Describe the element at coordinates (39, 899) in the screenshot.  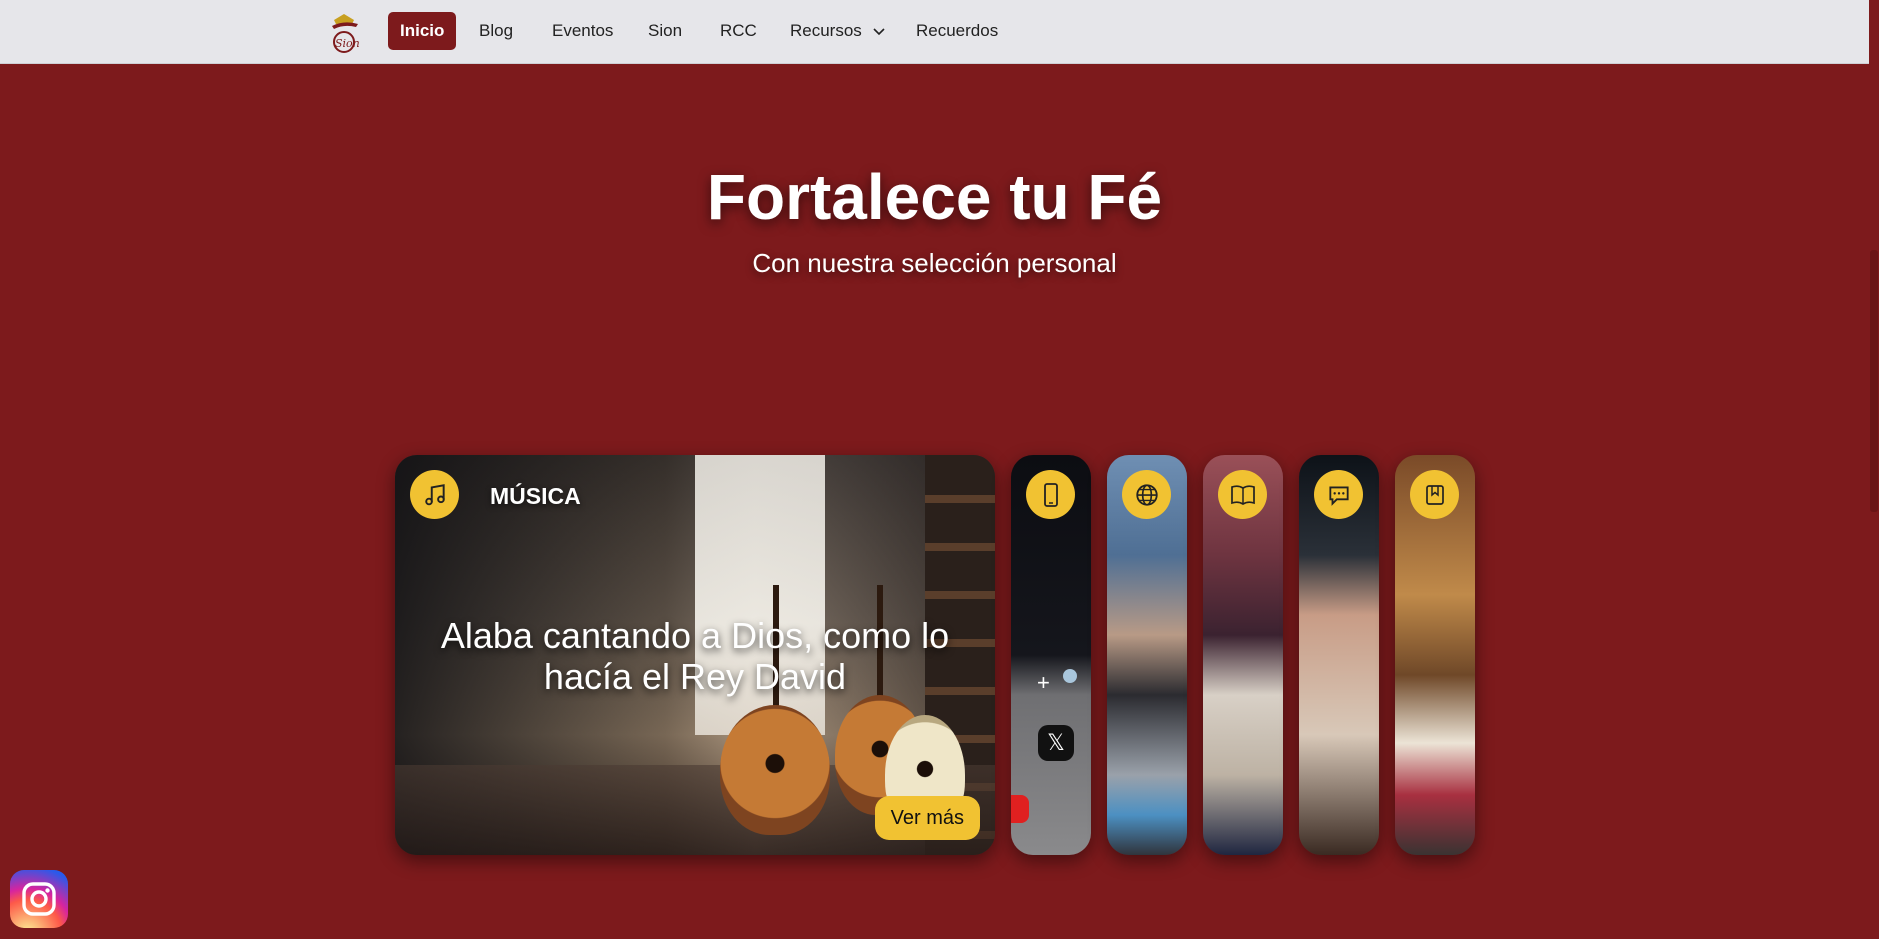
I see `instagram-icon` at that location.